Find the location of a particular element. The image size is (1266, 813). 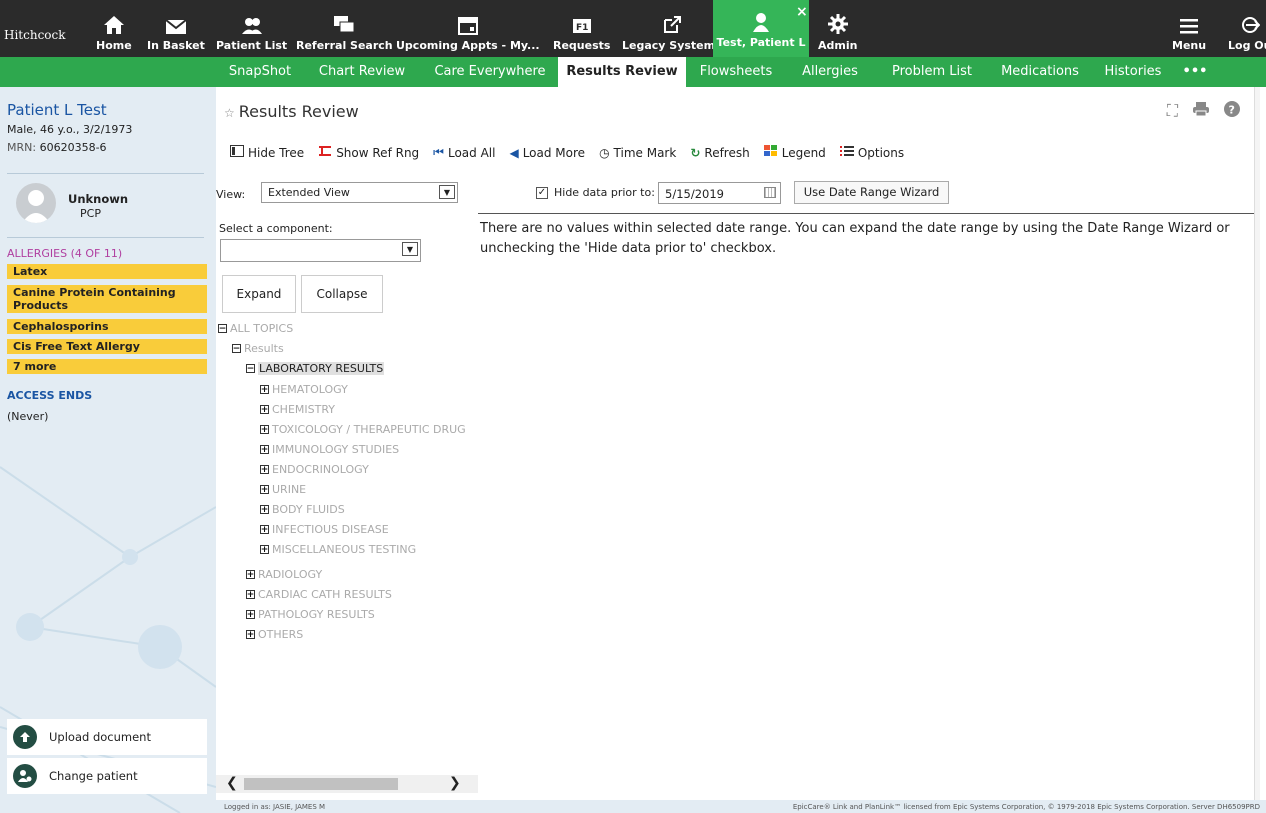

allergy-item: Cephalosporins is located at coordinates (107, 326).